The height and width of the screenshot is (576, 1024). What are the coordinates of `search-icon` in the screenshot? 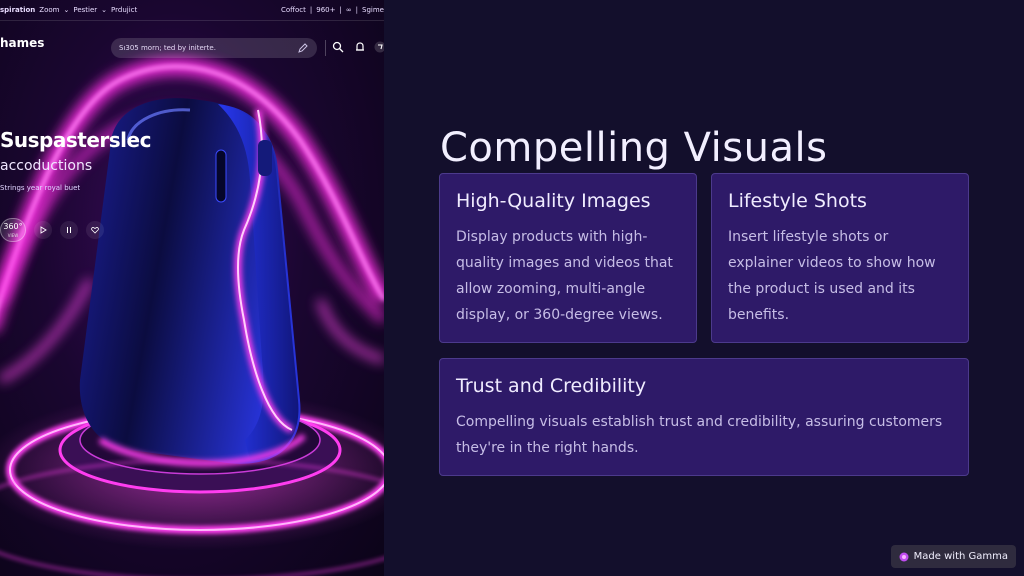 It's located at (338, 47).